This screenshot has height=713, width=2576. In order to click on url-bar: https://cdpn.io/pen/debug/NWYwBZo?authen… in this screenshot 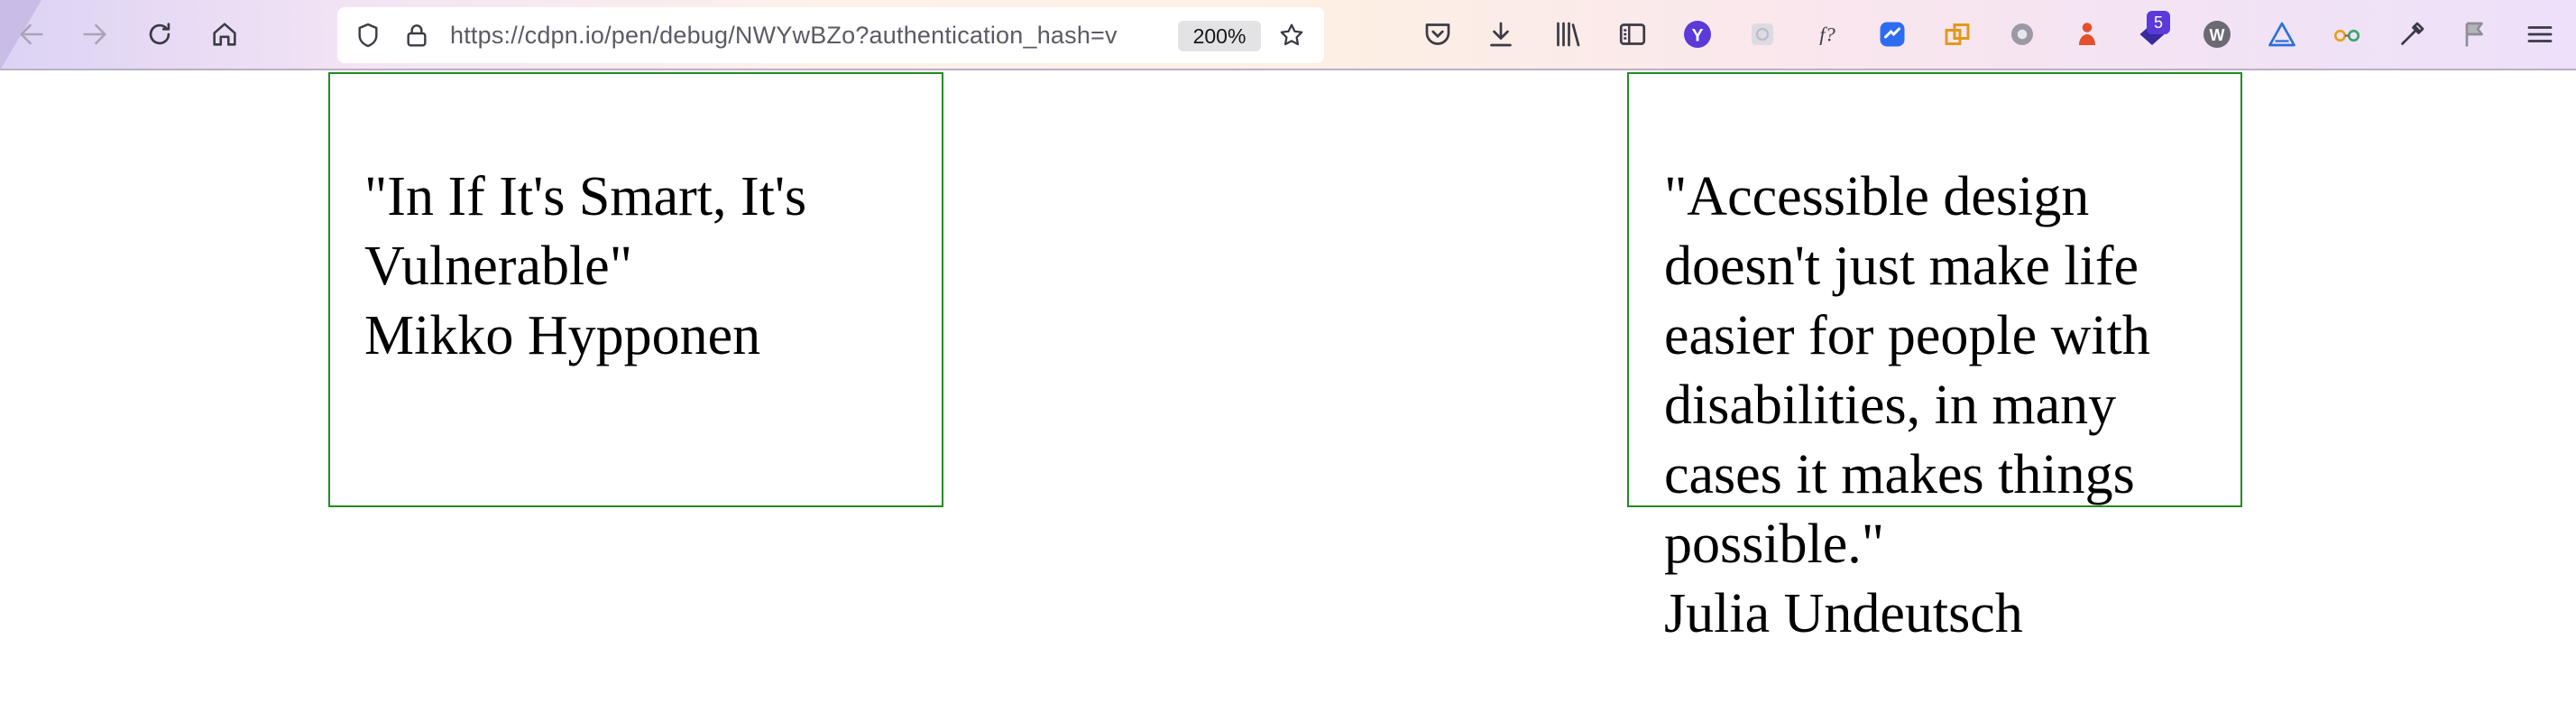, I will do `click(831, 35)`.